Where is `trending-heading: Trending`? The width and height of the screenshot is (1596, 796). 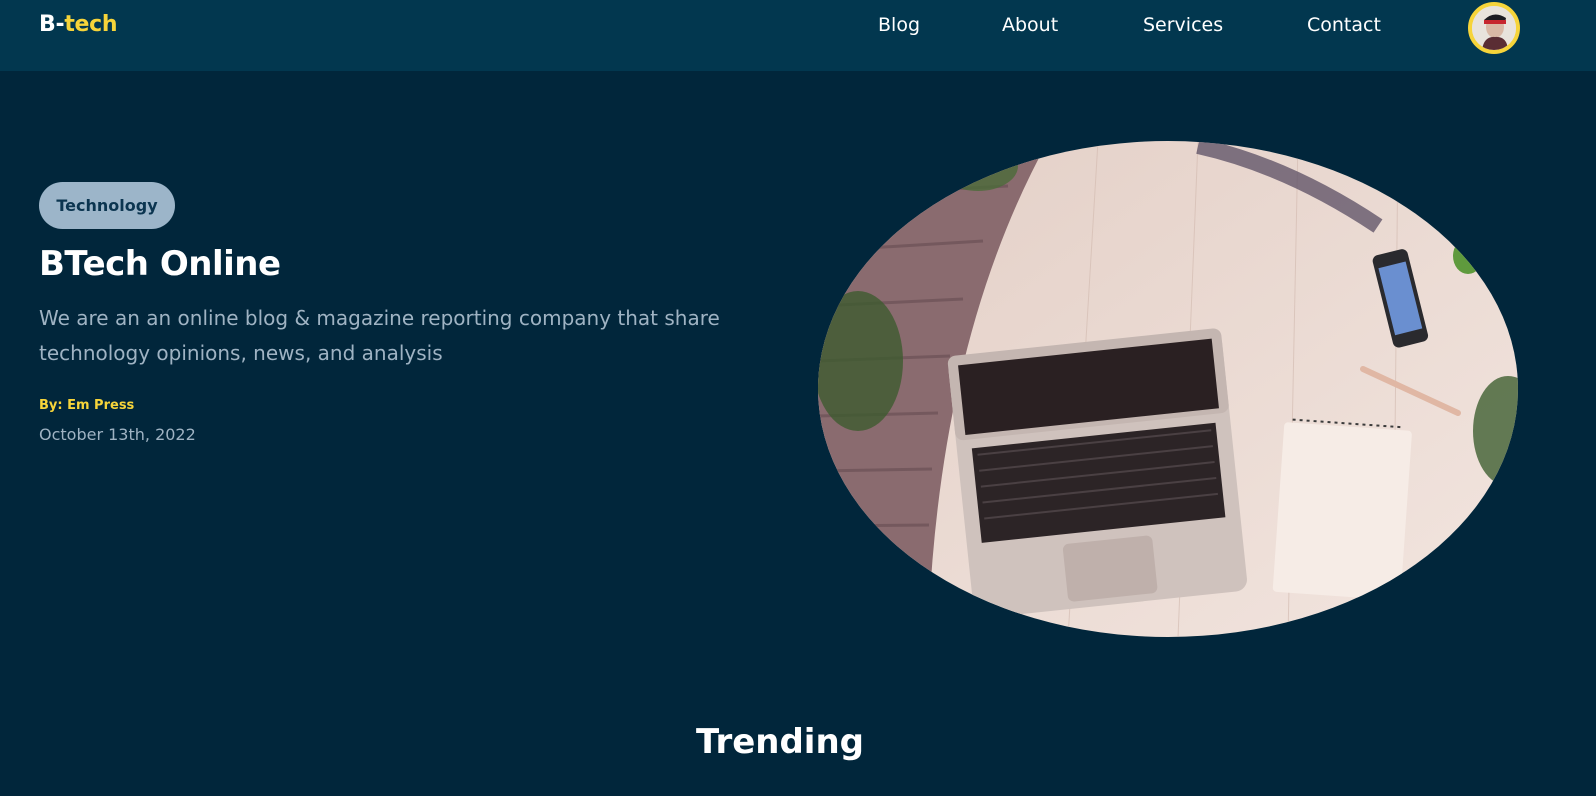
trending-heading: Trending is located at coordinates (780, 742).